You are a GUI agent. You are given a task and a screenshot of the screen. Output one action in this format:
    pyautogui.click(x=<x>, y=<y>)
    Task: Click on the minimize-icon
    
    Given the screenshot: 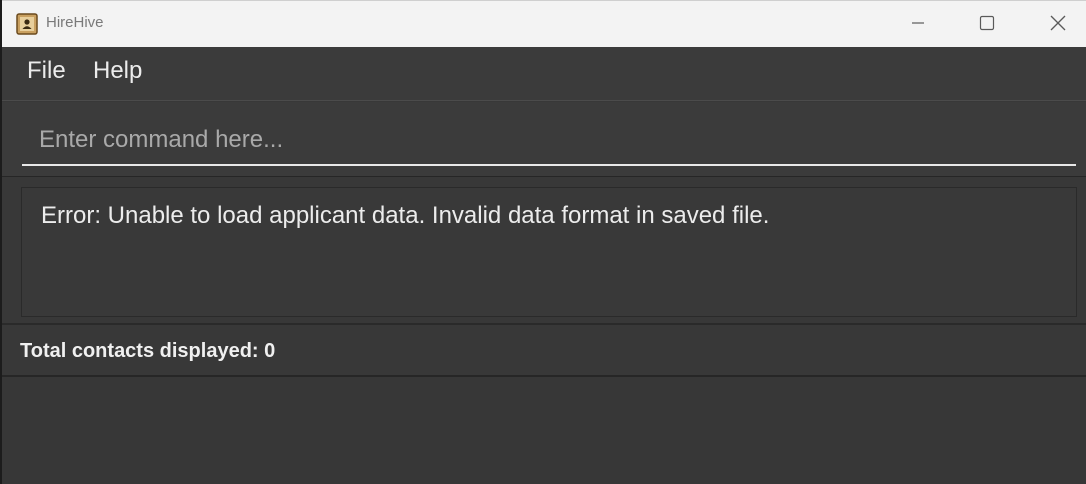 What is the action you would take?
    pyautogui.click(x=918, y=25)
    